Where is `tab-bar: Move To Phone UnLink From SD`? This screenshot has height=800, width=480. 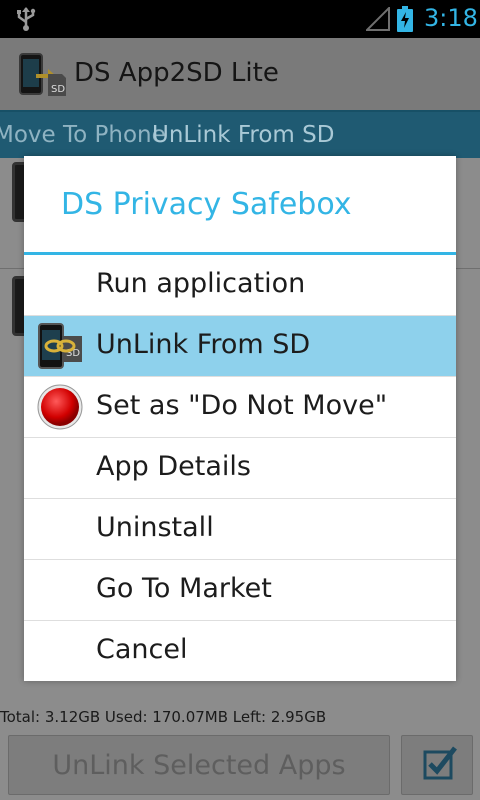
tab-bar: Move To Phone UnLink From SD is located at coordinates (240, 134).